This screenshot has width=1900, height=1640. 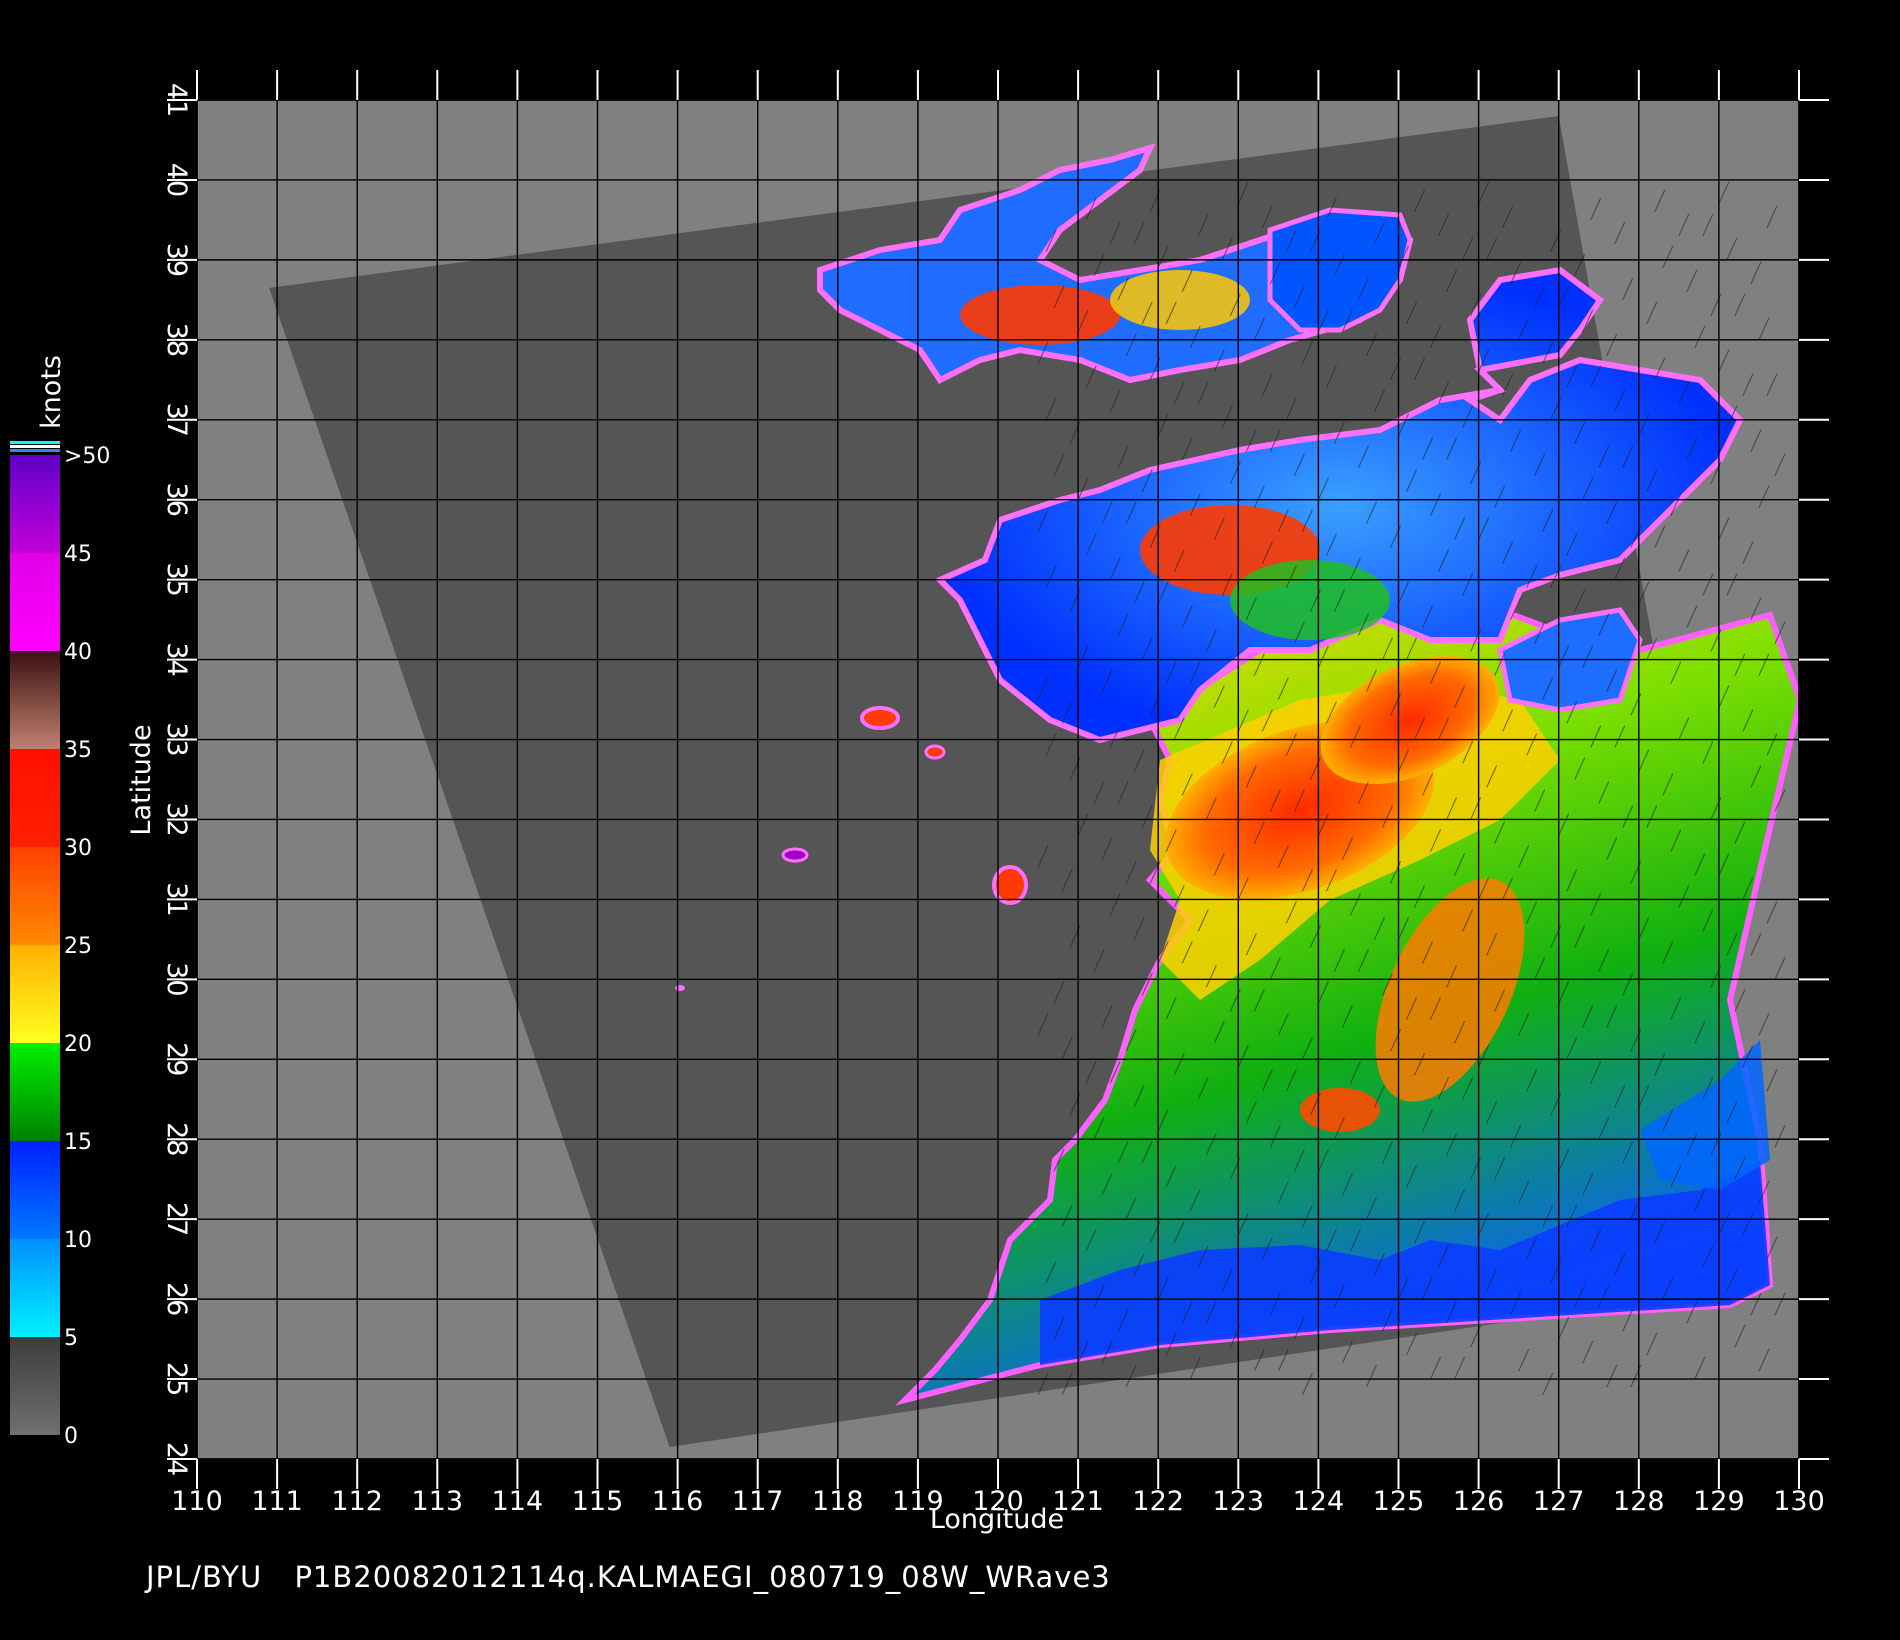 I want to click on lat-tick-label: 30, so click(x=176, y=979).